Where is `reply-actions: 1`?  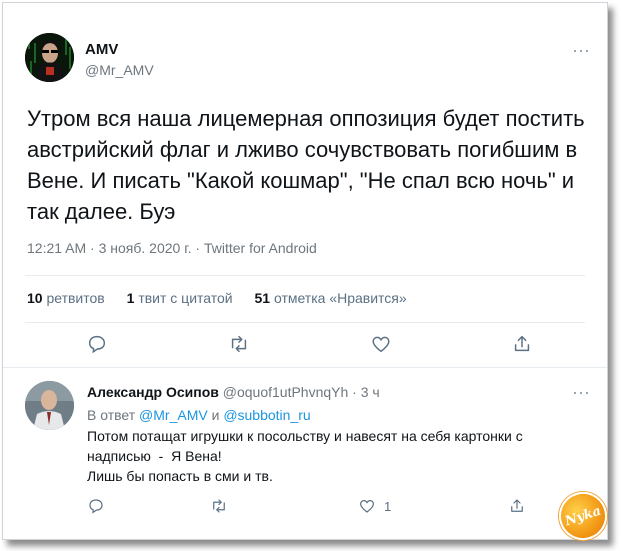
reply-actions: 1 is located at coordinates (305, 507).